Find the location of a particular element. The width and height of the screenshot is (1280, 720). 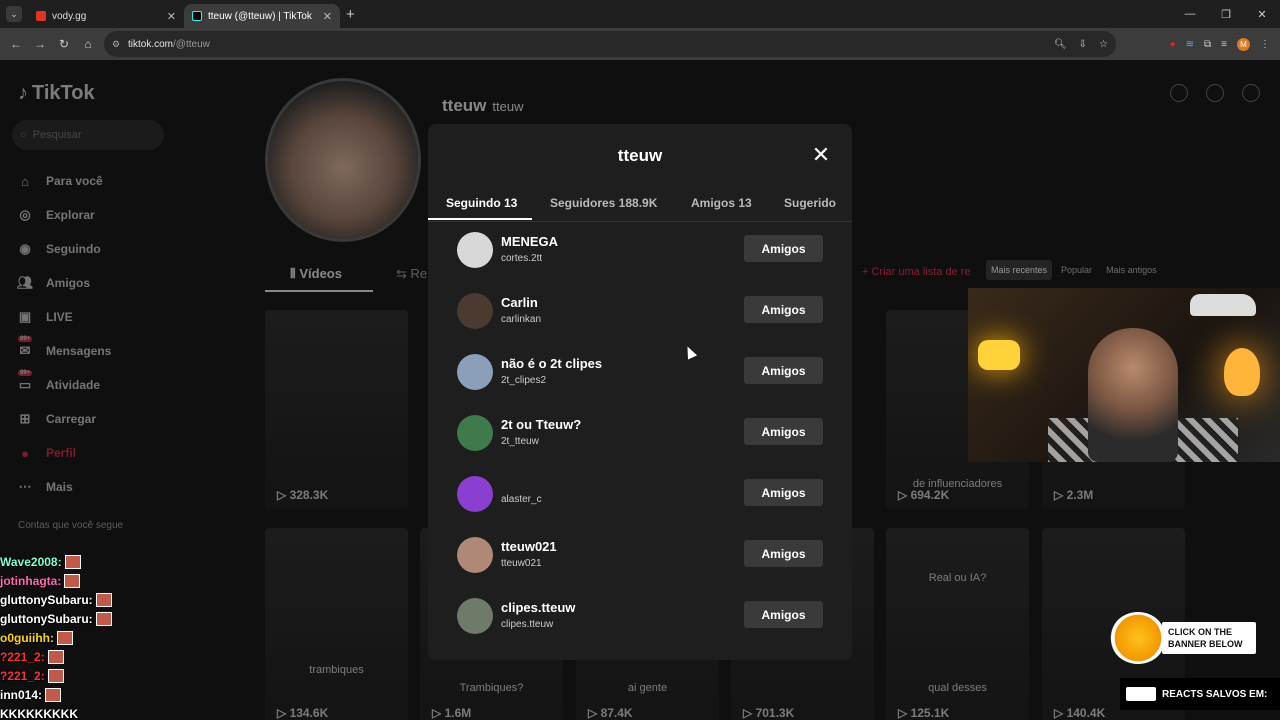

sidebar-item-carregar: ⊞ Carregar is located at coordinates (63, 419).